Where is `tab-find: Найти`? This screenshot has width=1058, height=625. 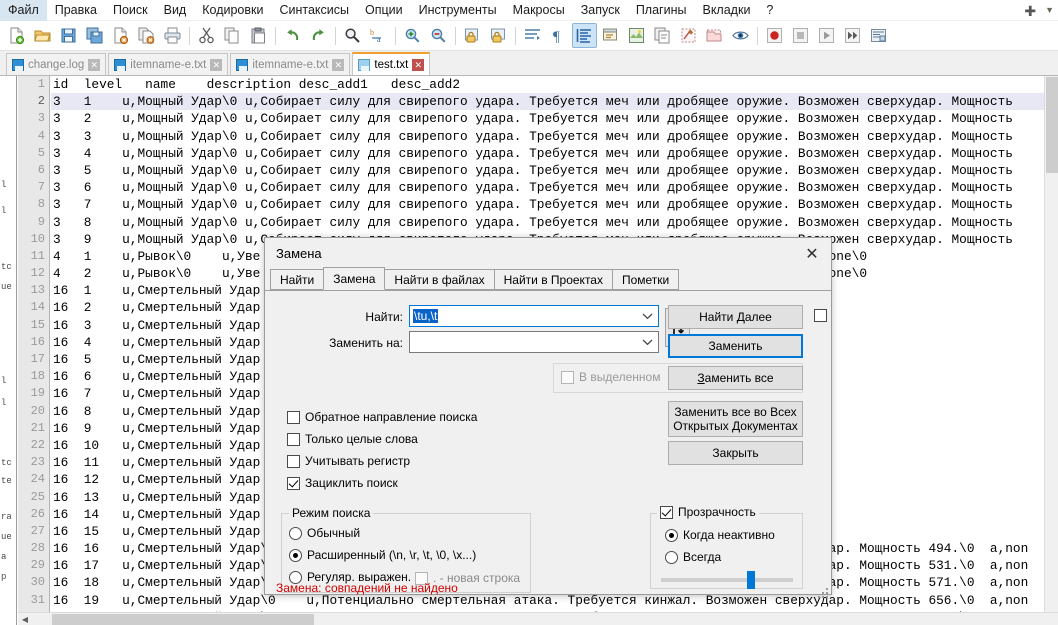 tab-find: Найти is located at coordinates (297, 279).